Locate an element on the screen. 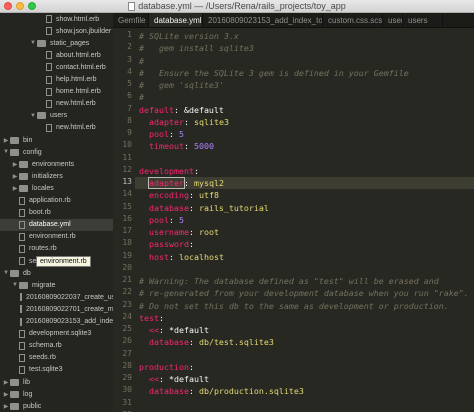 The width and height of the screenshot is (474, 412). sidebar-folder: ▼ migrate is located at coordinates (56, 285).